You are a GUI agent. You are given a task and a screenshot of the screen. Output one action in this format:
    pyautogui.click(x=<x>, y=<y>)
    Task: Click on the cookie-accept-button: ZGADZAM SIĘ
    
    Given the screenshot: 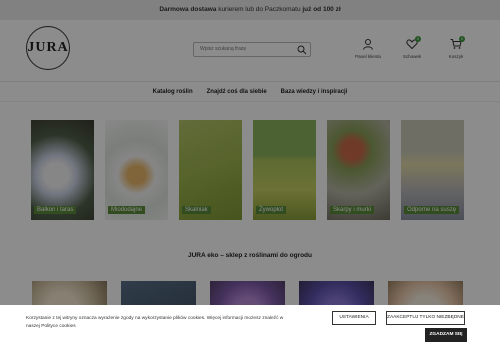 What is the action you would take?
    pyautogui.click(x=446, y=335)
    